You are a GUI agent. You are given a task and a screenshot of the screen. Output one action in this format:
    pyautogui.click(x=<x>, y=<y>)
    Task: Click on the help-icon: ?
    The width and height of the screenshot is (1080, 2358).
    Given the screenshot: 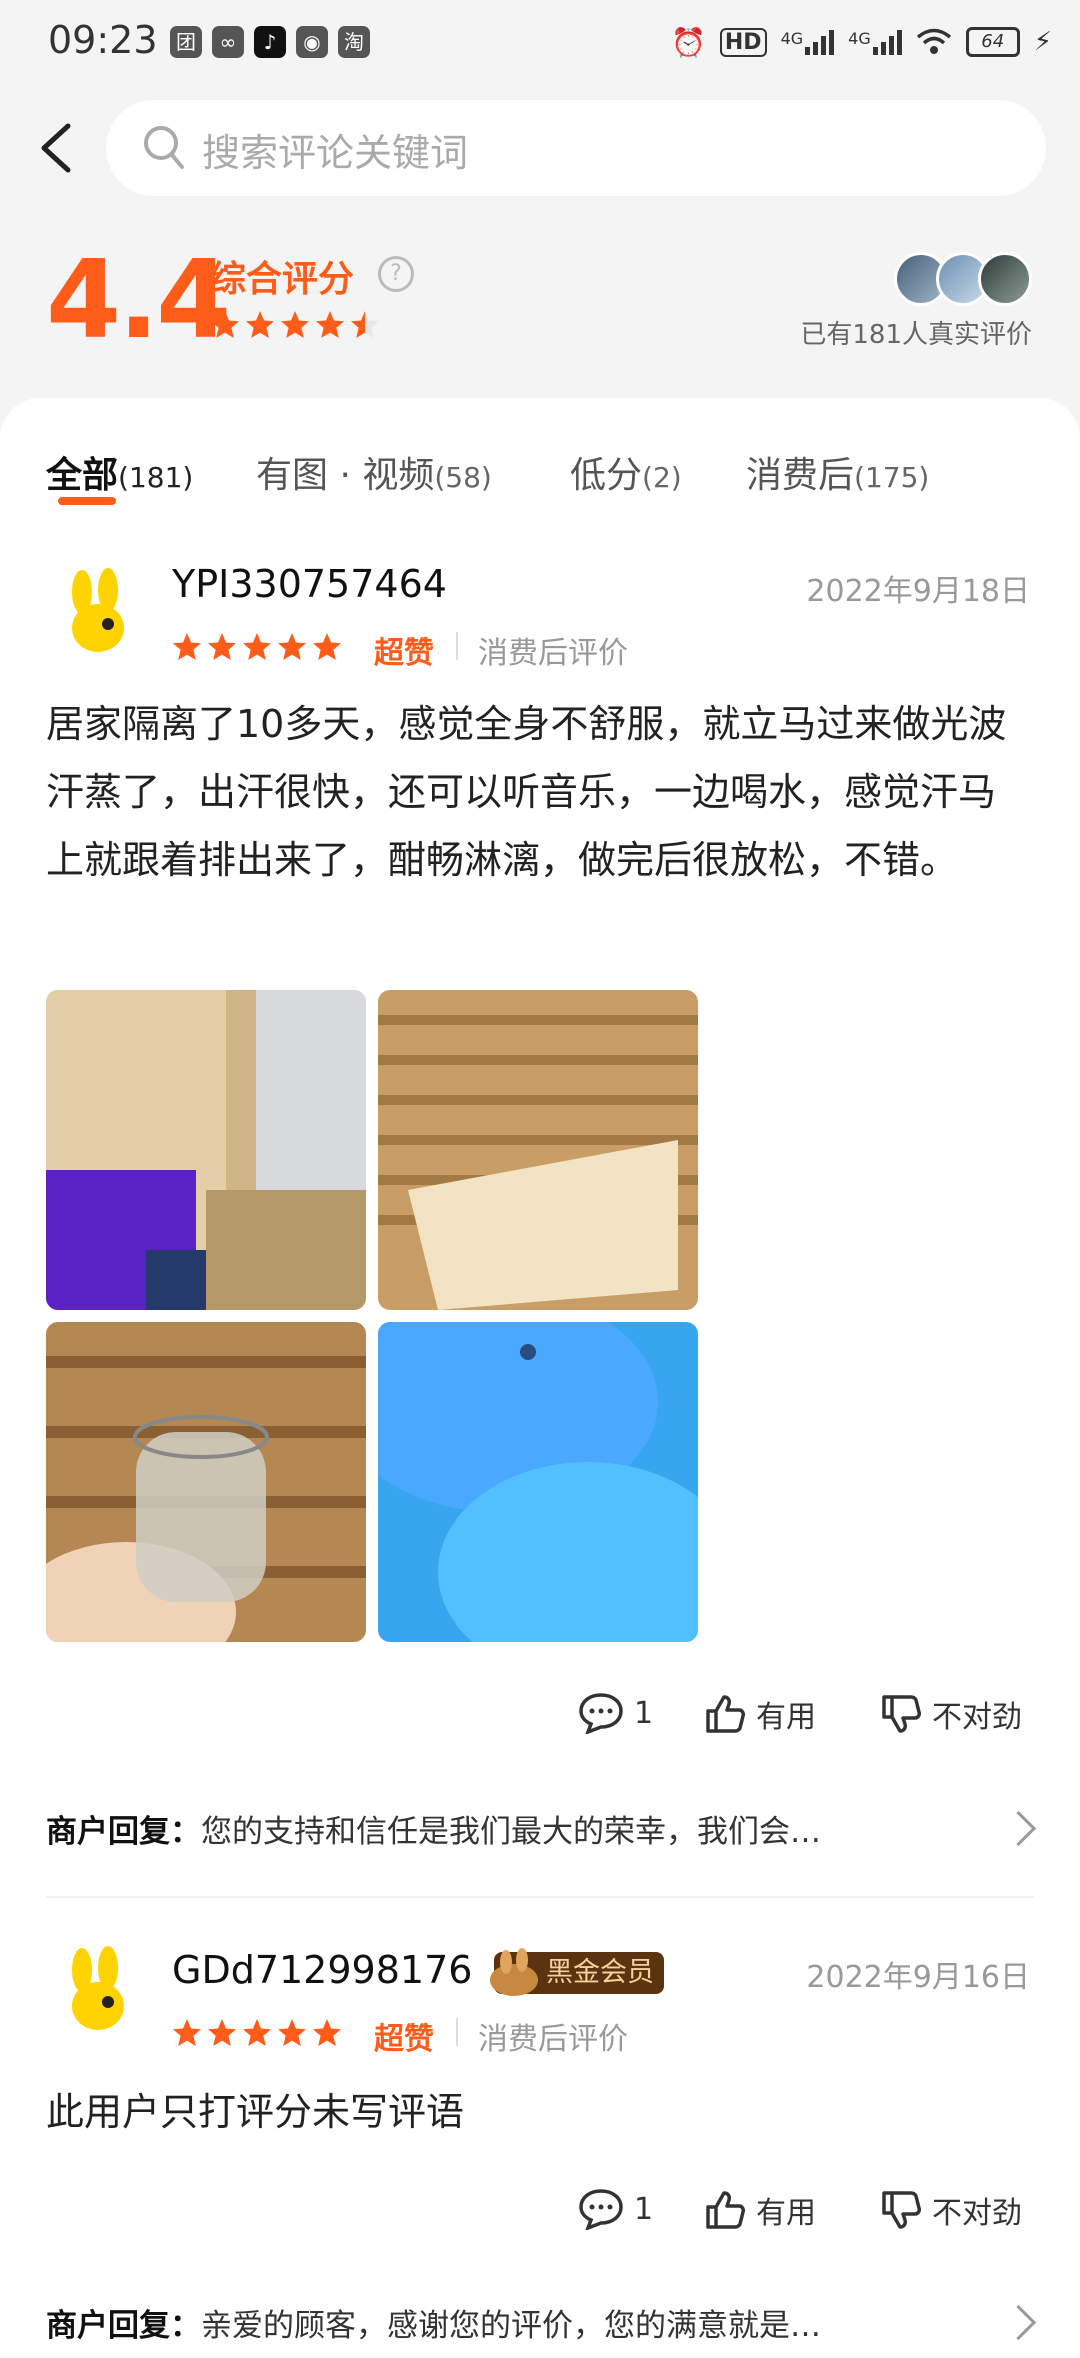 What is the action you would take?
    pyautogui.click(x=396, y=274)
    